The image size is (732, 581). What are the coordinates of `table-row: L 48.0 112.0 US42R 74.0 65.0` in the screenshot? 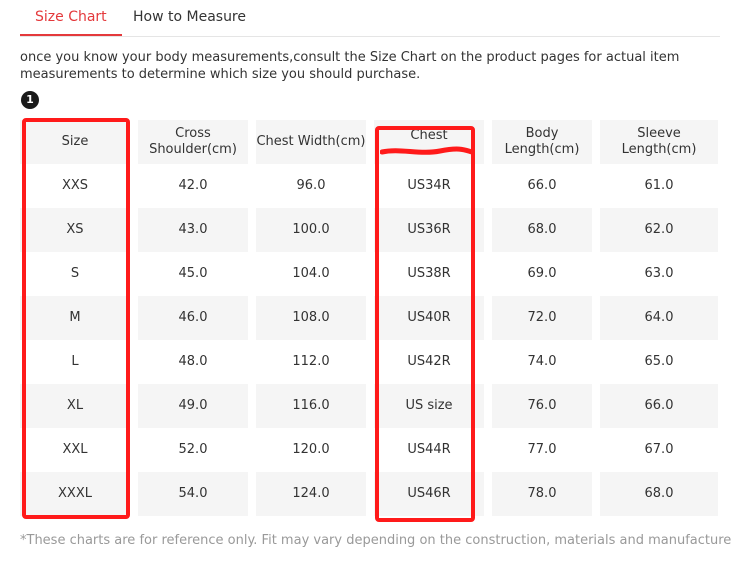 It's located at (369, 362).